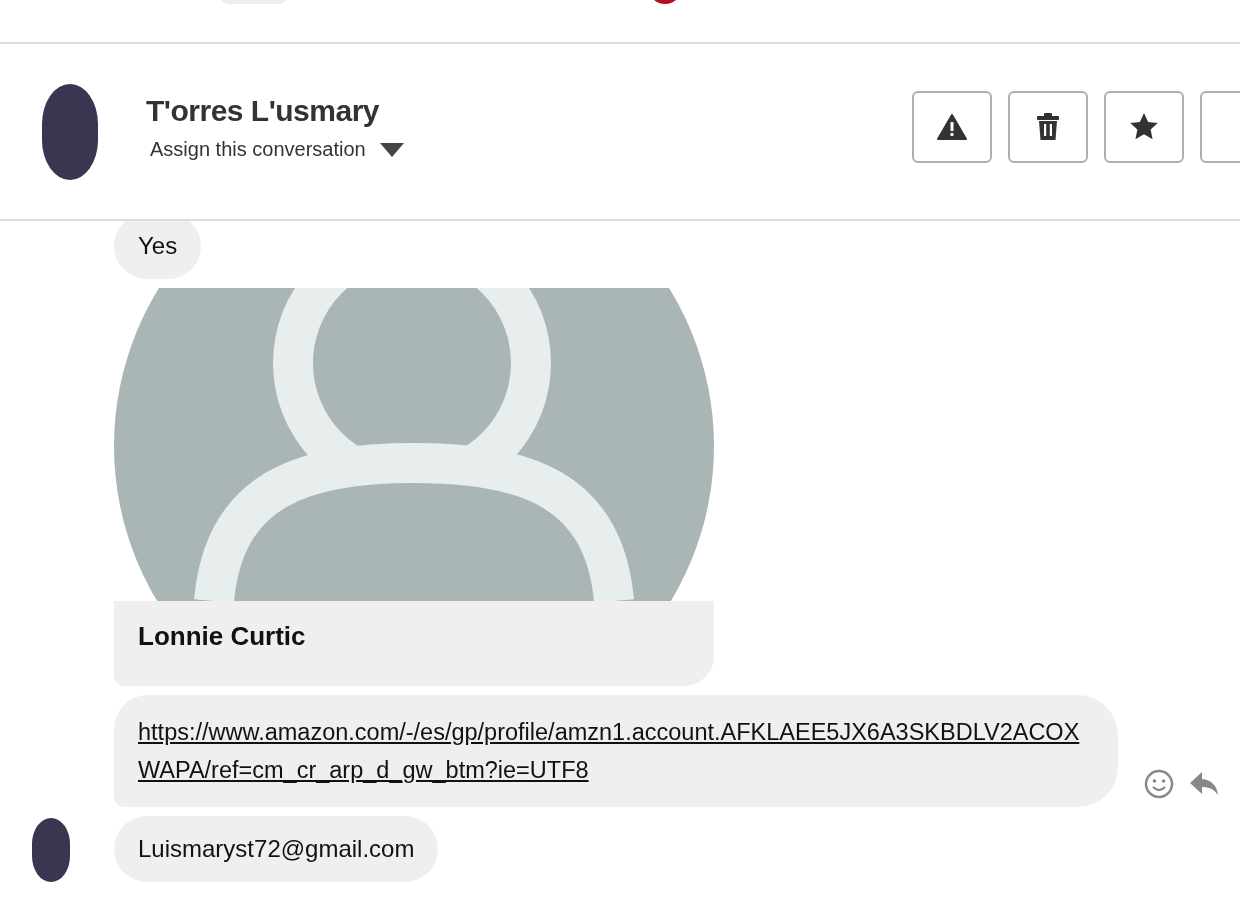  Describe the element at coordinates (1159, 784) in the screenshot. I see `emoji-icon` at that location.